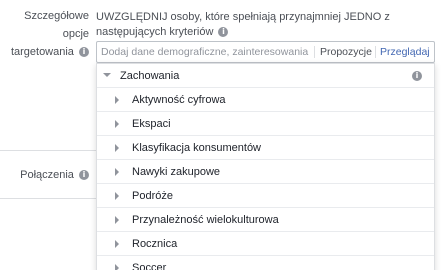  Describe the element at coordinates (265, 124) in the screenshot. I see `category-item: Ekspaci` at that location.